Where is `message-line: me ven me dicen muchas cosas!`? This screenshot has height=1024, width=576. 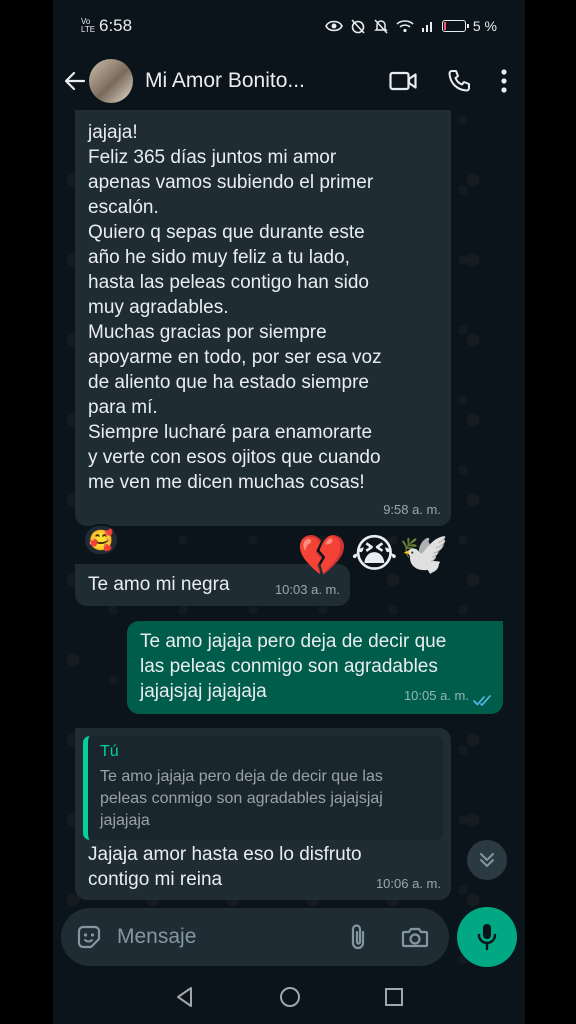
message-line: me ven me dicen muchas cosas! is located at coordinates (226, 482).